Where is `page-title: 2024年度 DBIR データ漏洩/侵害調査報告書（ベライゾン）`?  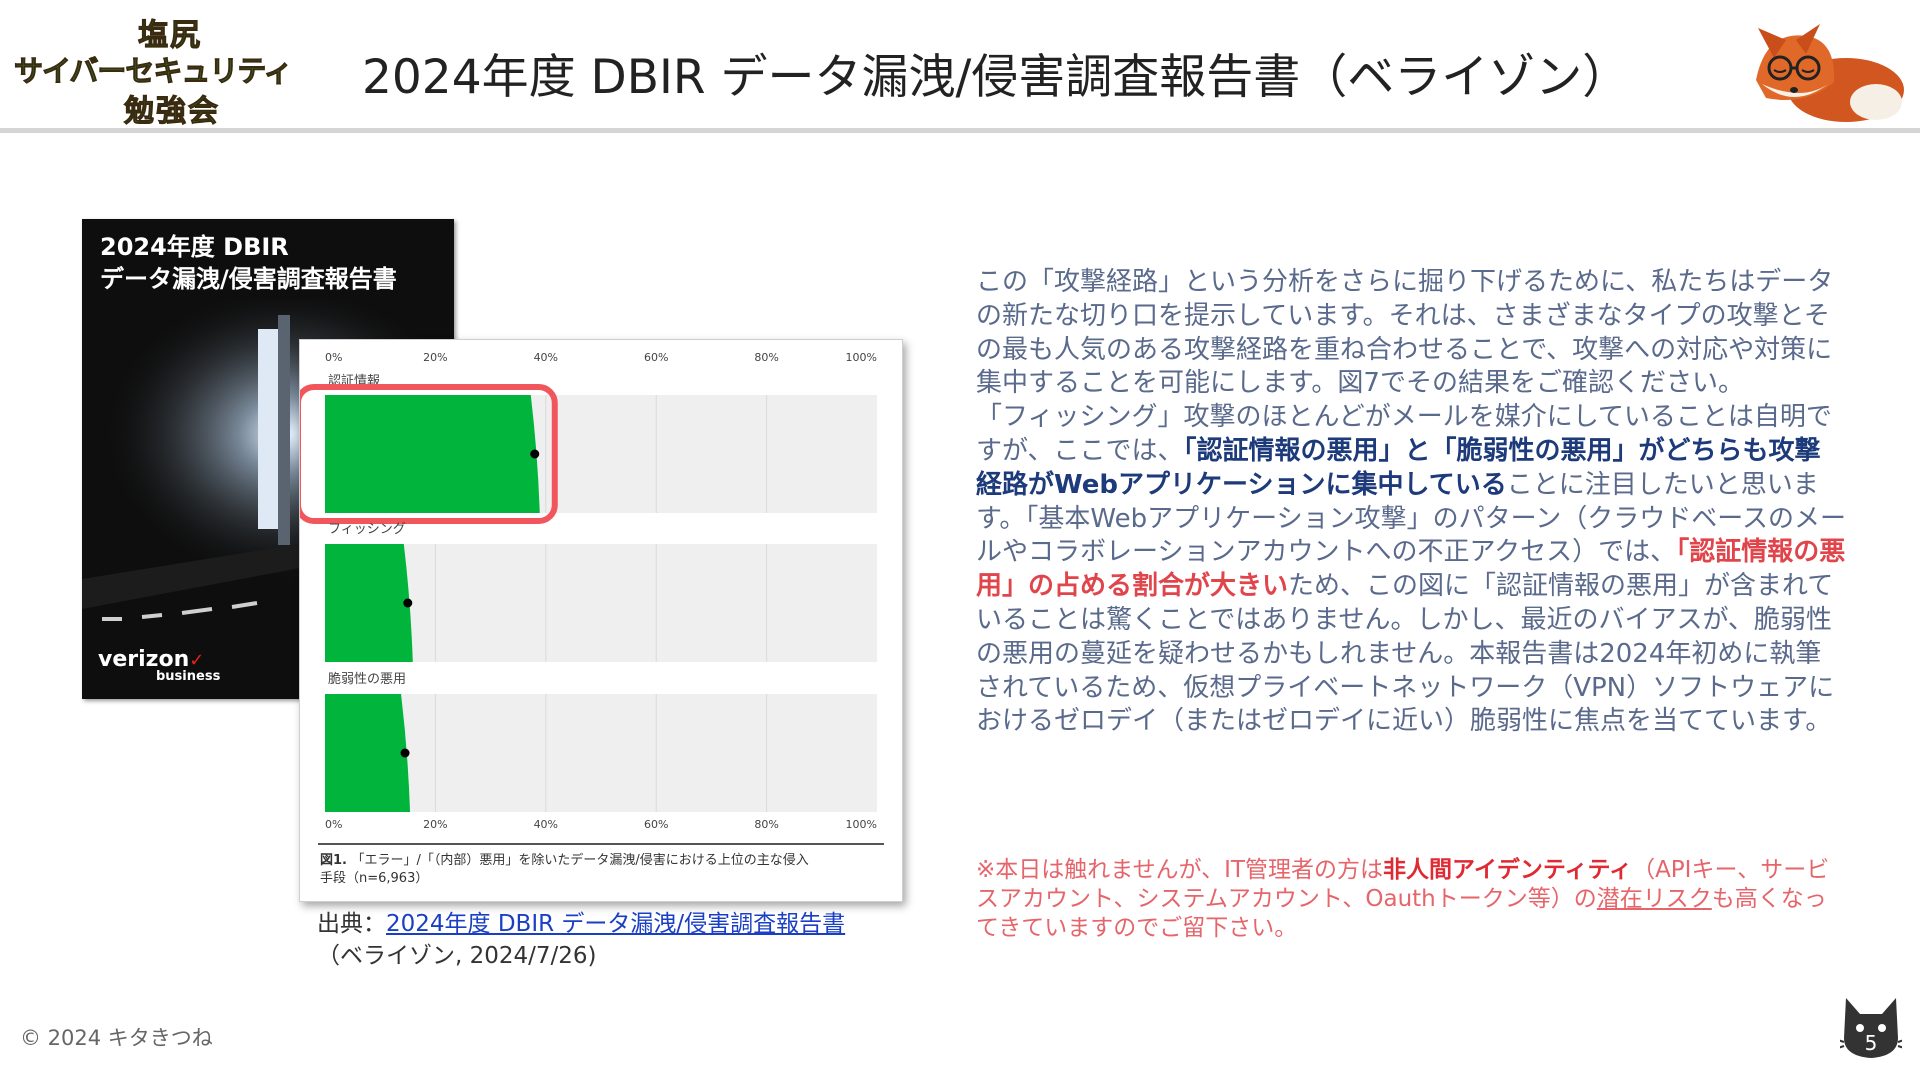
page-title: 2024年度 DBIR データ漏洩/侵害調査報告書（ベライゾン） is located at coordinates (996, 77).